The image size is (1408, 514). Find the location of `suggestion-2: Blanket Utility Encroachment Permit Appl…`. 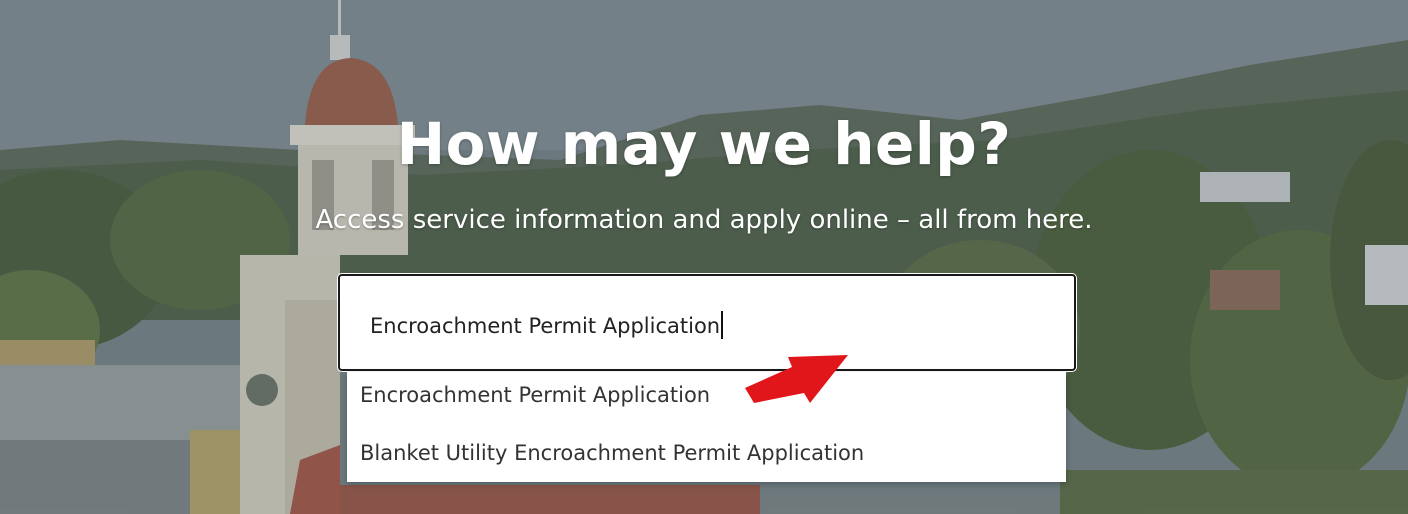

suggestion-2: Blanket Utility Encroachment Permit Appl… is located at coordinates (706, 455).